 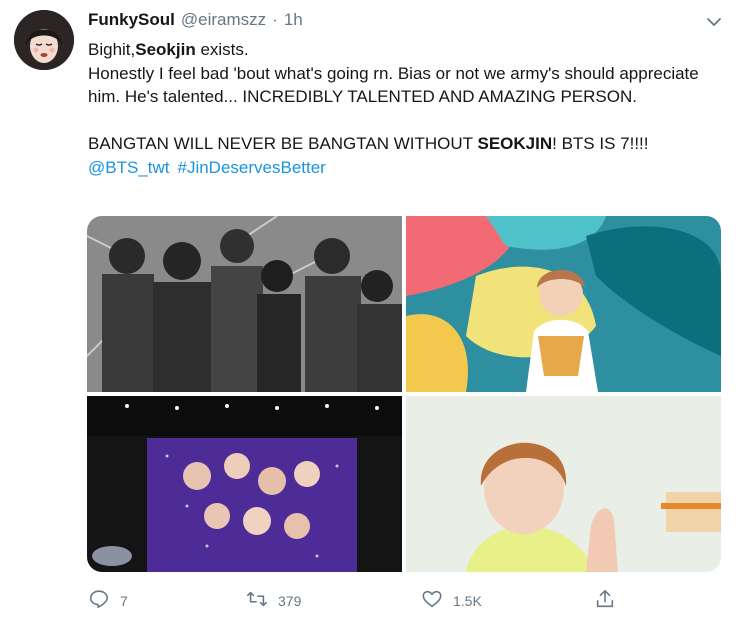 What do you see at coordinates (293, 20) in the screenshot?
I see `tweet-timestamp: 1h` at bounding box center [293, 20].